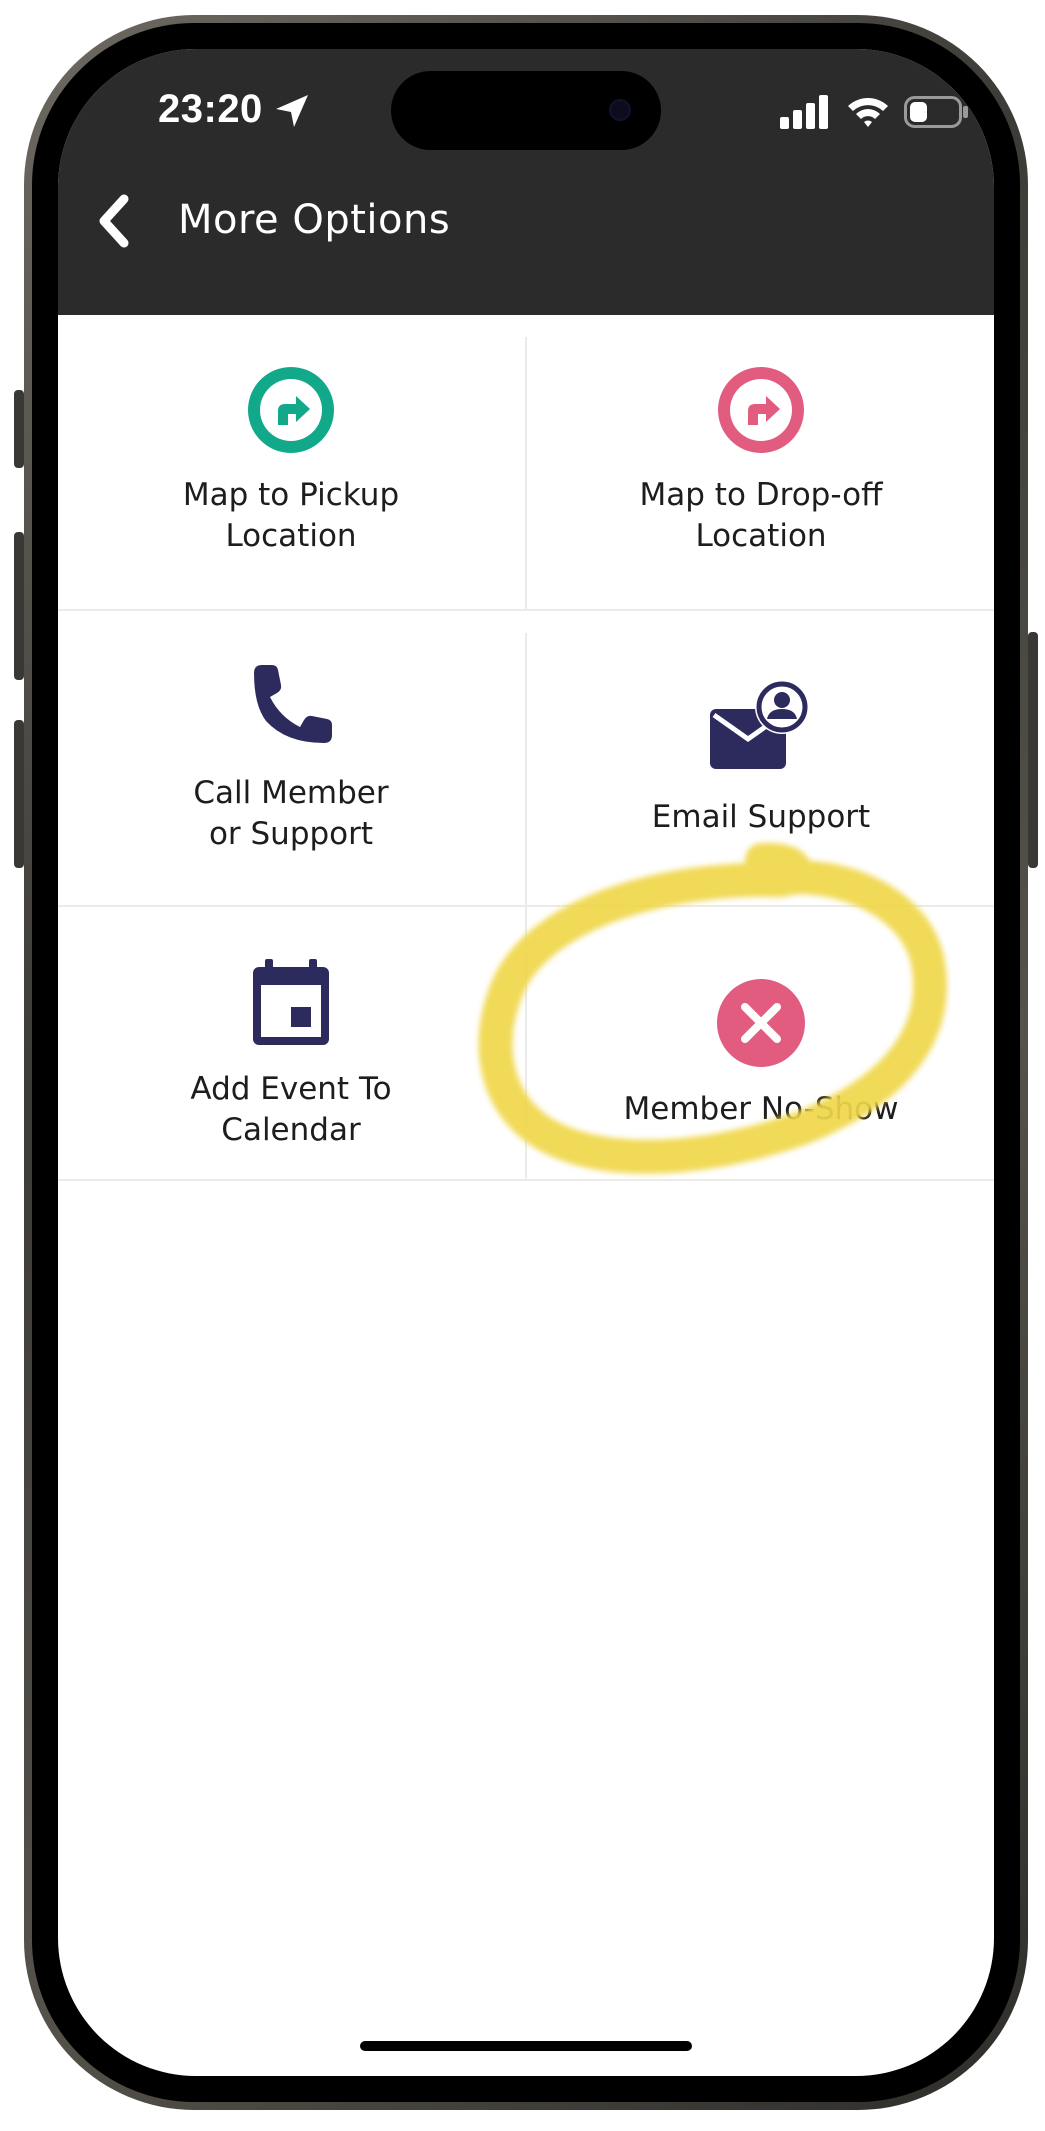  I want to click on home-indicator, so click(526, 2046).